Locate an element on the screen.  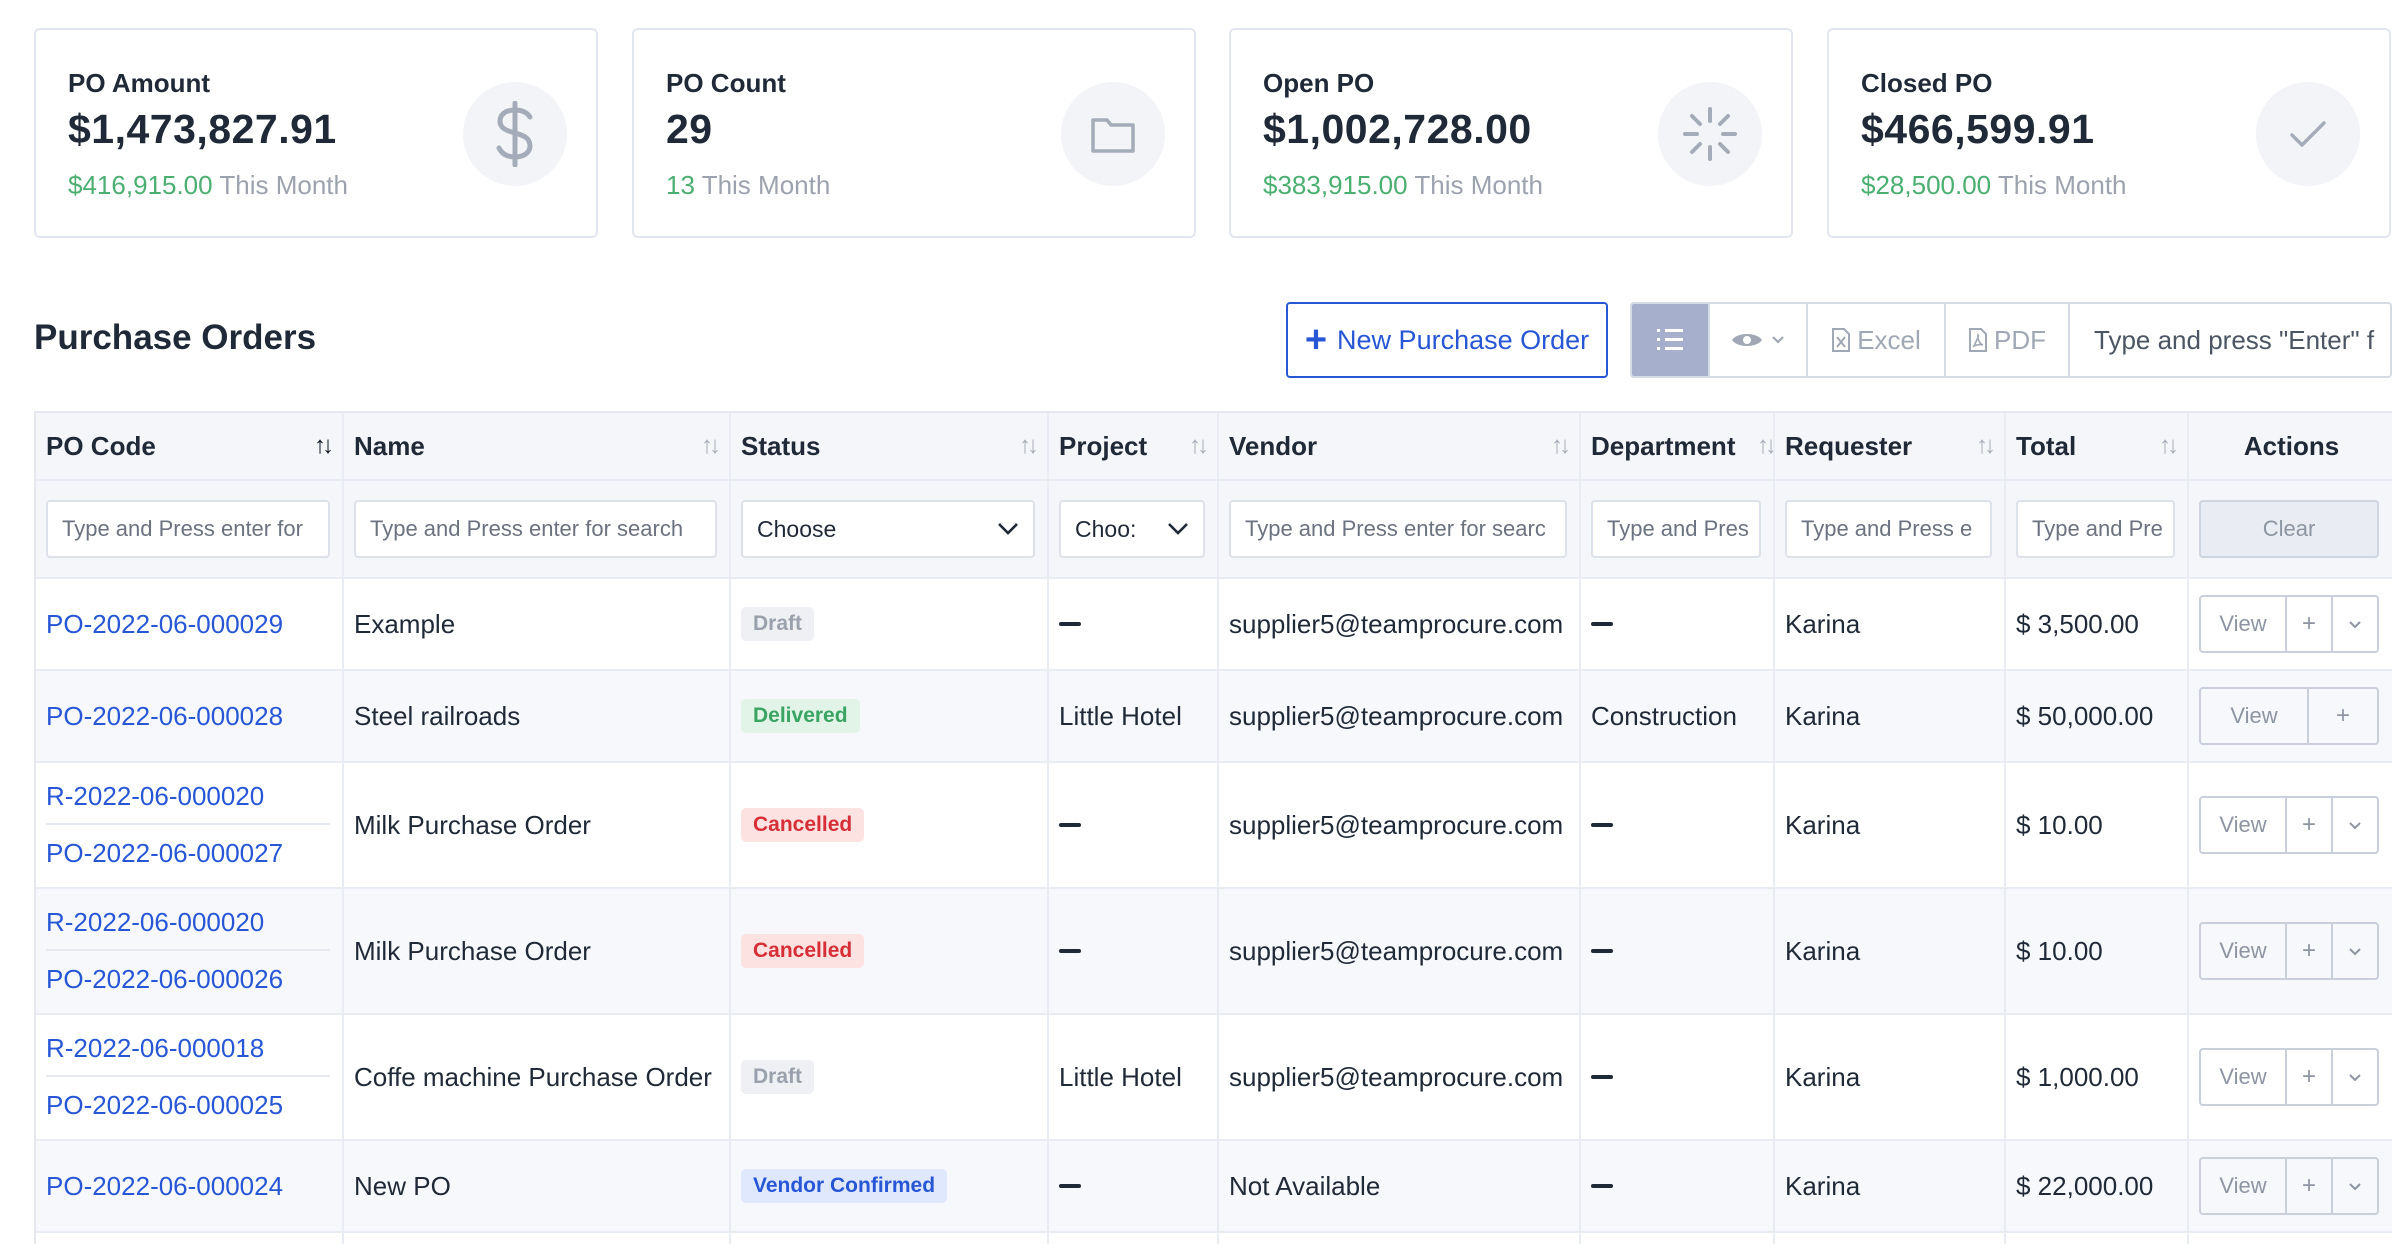
stat-label: PO Count is located at coordinates (726, 83).